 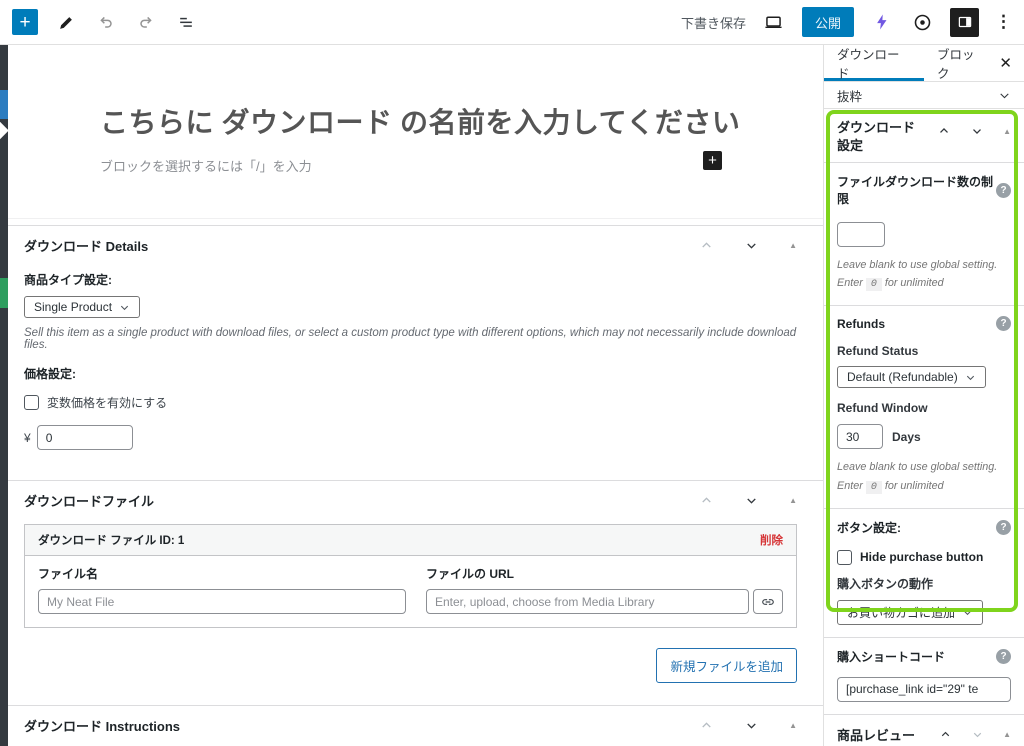 What do you see at coordinates (924, 689) in the screenshot?
I see `shortcode-input` at bounding box center [924, 689].